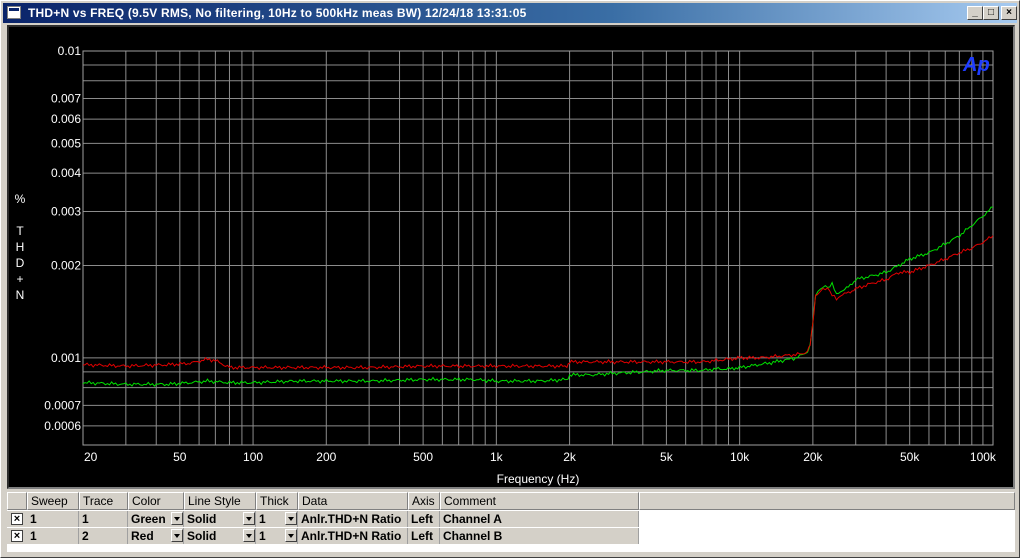 This screenshot has width=1020, height=558. I want to click on y-tick-label: 0.007, so click(66, 99).